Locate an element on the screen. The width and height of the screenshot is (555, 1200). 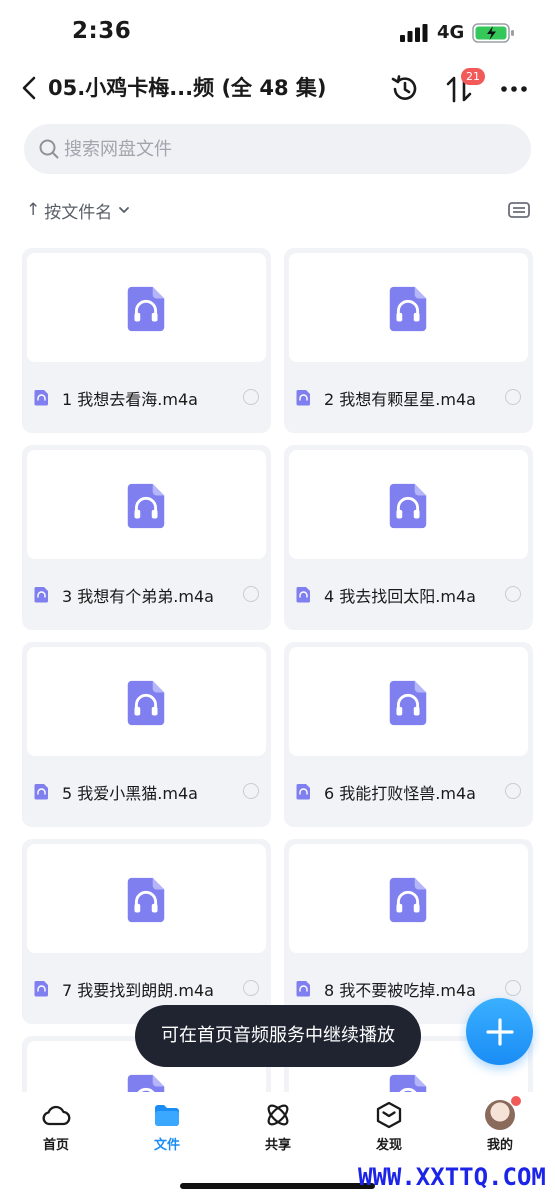
cloud-home-icon is located at coordinates (56, 1115).